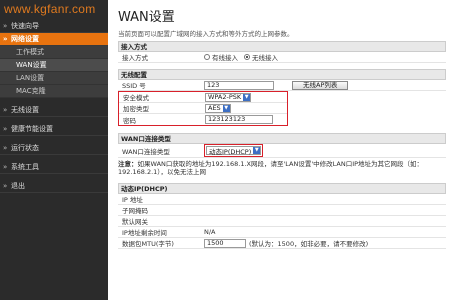 Image resolution: width=450 pixels, height=300 pixels. Describe the element at coordinates (135, 58) in the screenshot. I see `access-mode-label: 接入方式` at that location.